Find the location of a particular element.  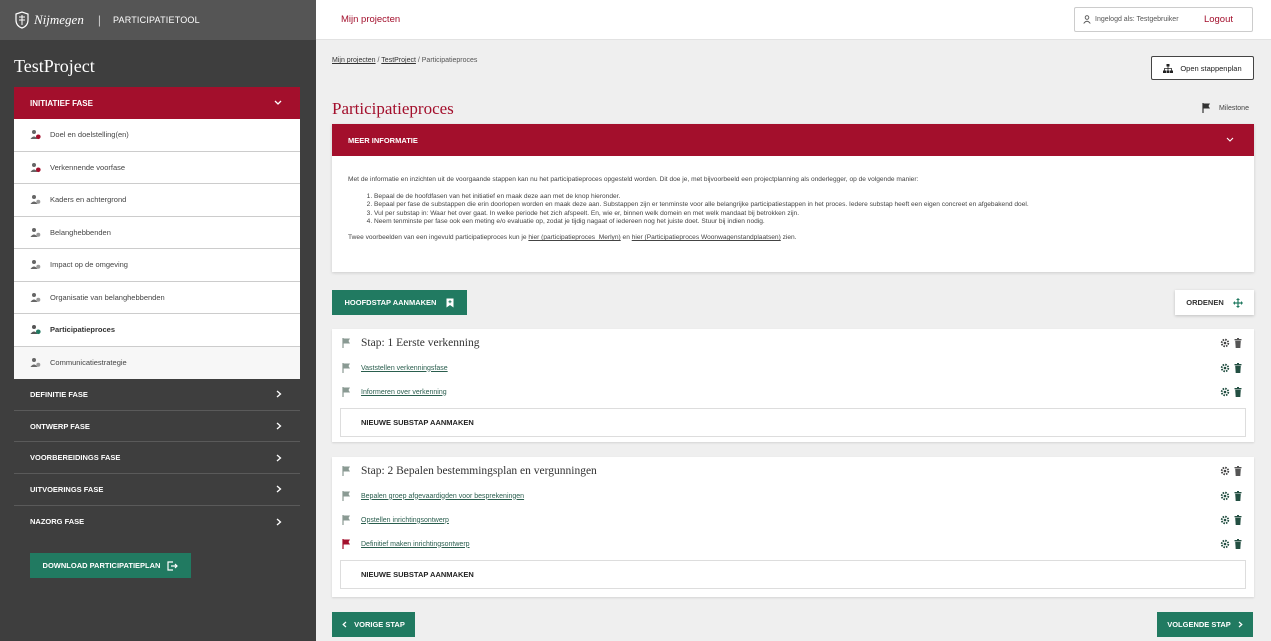

download-label: DOWNLOAD PARTICIPATIEPLAN is located at coordinates (101, 565).